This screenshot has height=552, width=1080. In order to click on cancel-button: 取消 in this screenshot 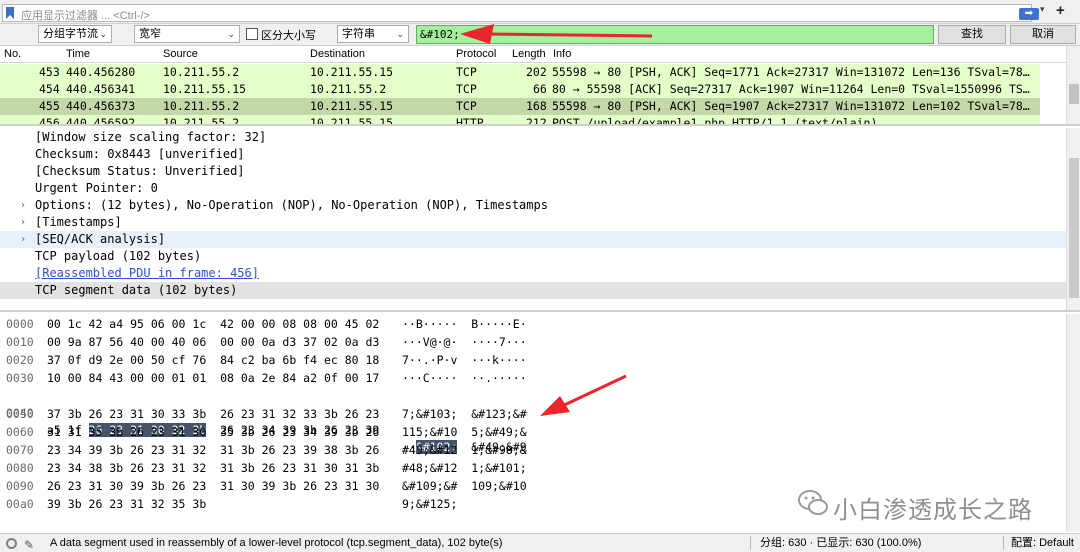, I will do `click(1043, 34)`.